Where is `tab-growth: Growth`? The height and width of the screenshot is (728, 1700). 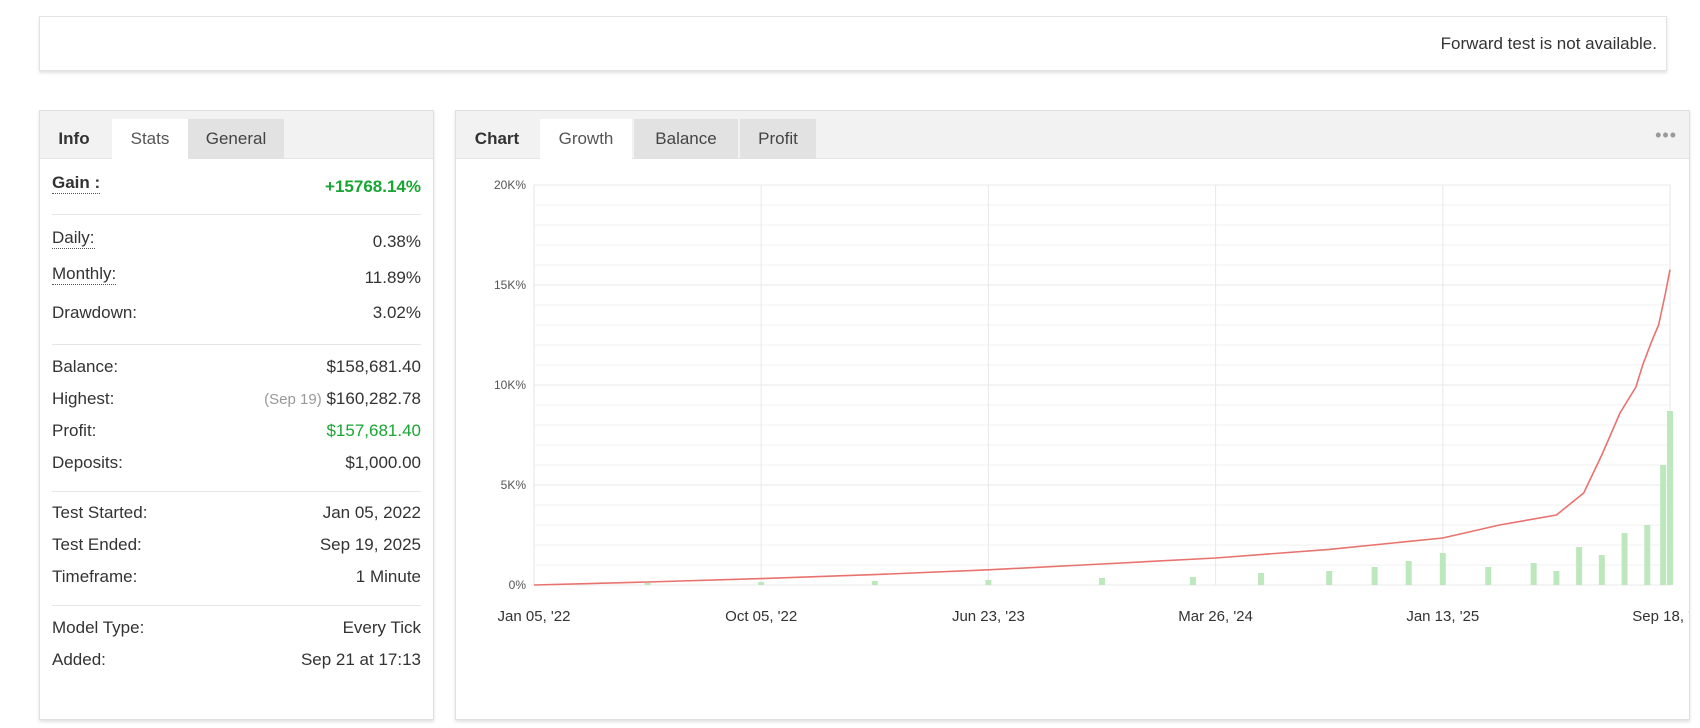 tab-growth: Growth is located at coordinates (586, 139).